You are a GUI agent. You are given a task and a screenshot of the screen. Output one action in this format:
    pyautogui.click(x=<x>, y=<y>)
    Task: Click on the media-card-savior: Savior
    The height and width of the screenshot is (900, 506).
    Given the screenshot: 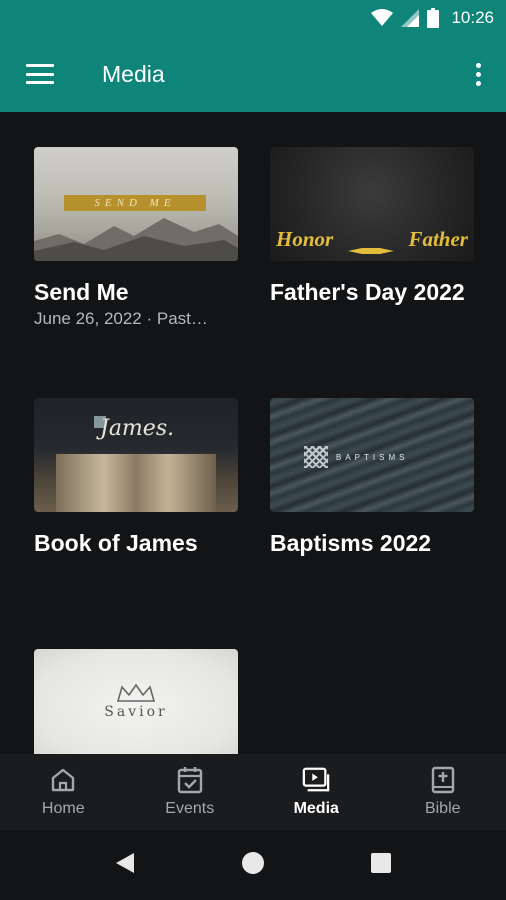 What is the action you would take?
    pyautogui.click(x=136, y=701)
    